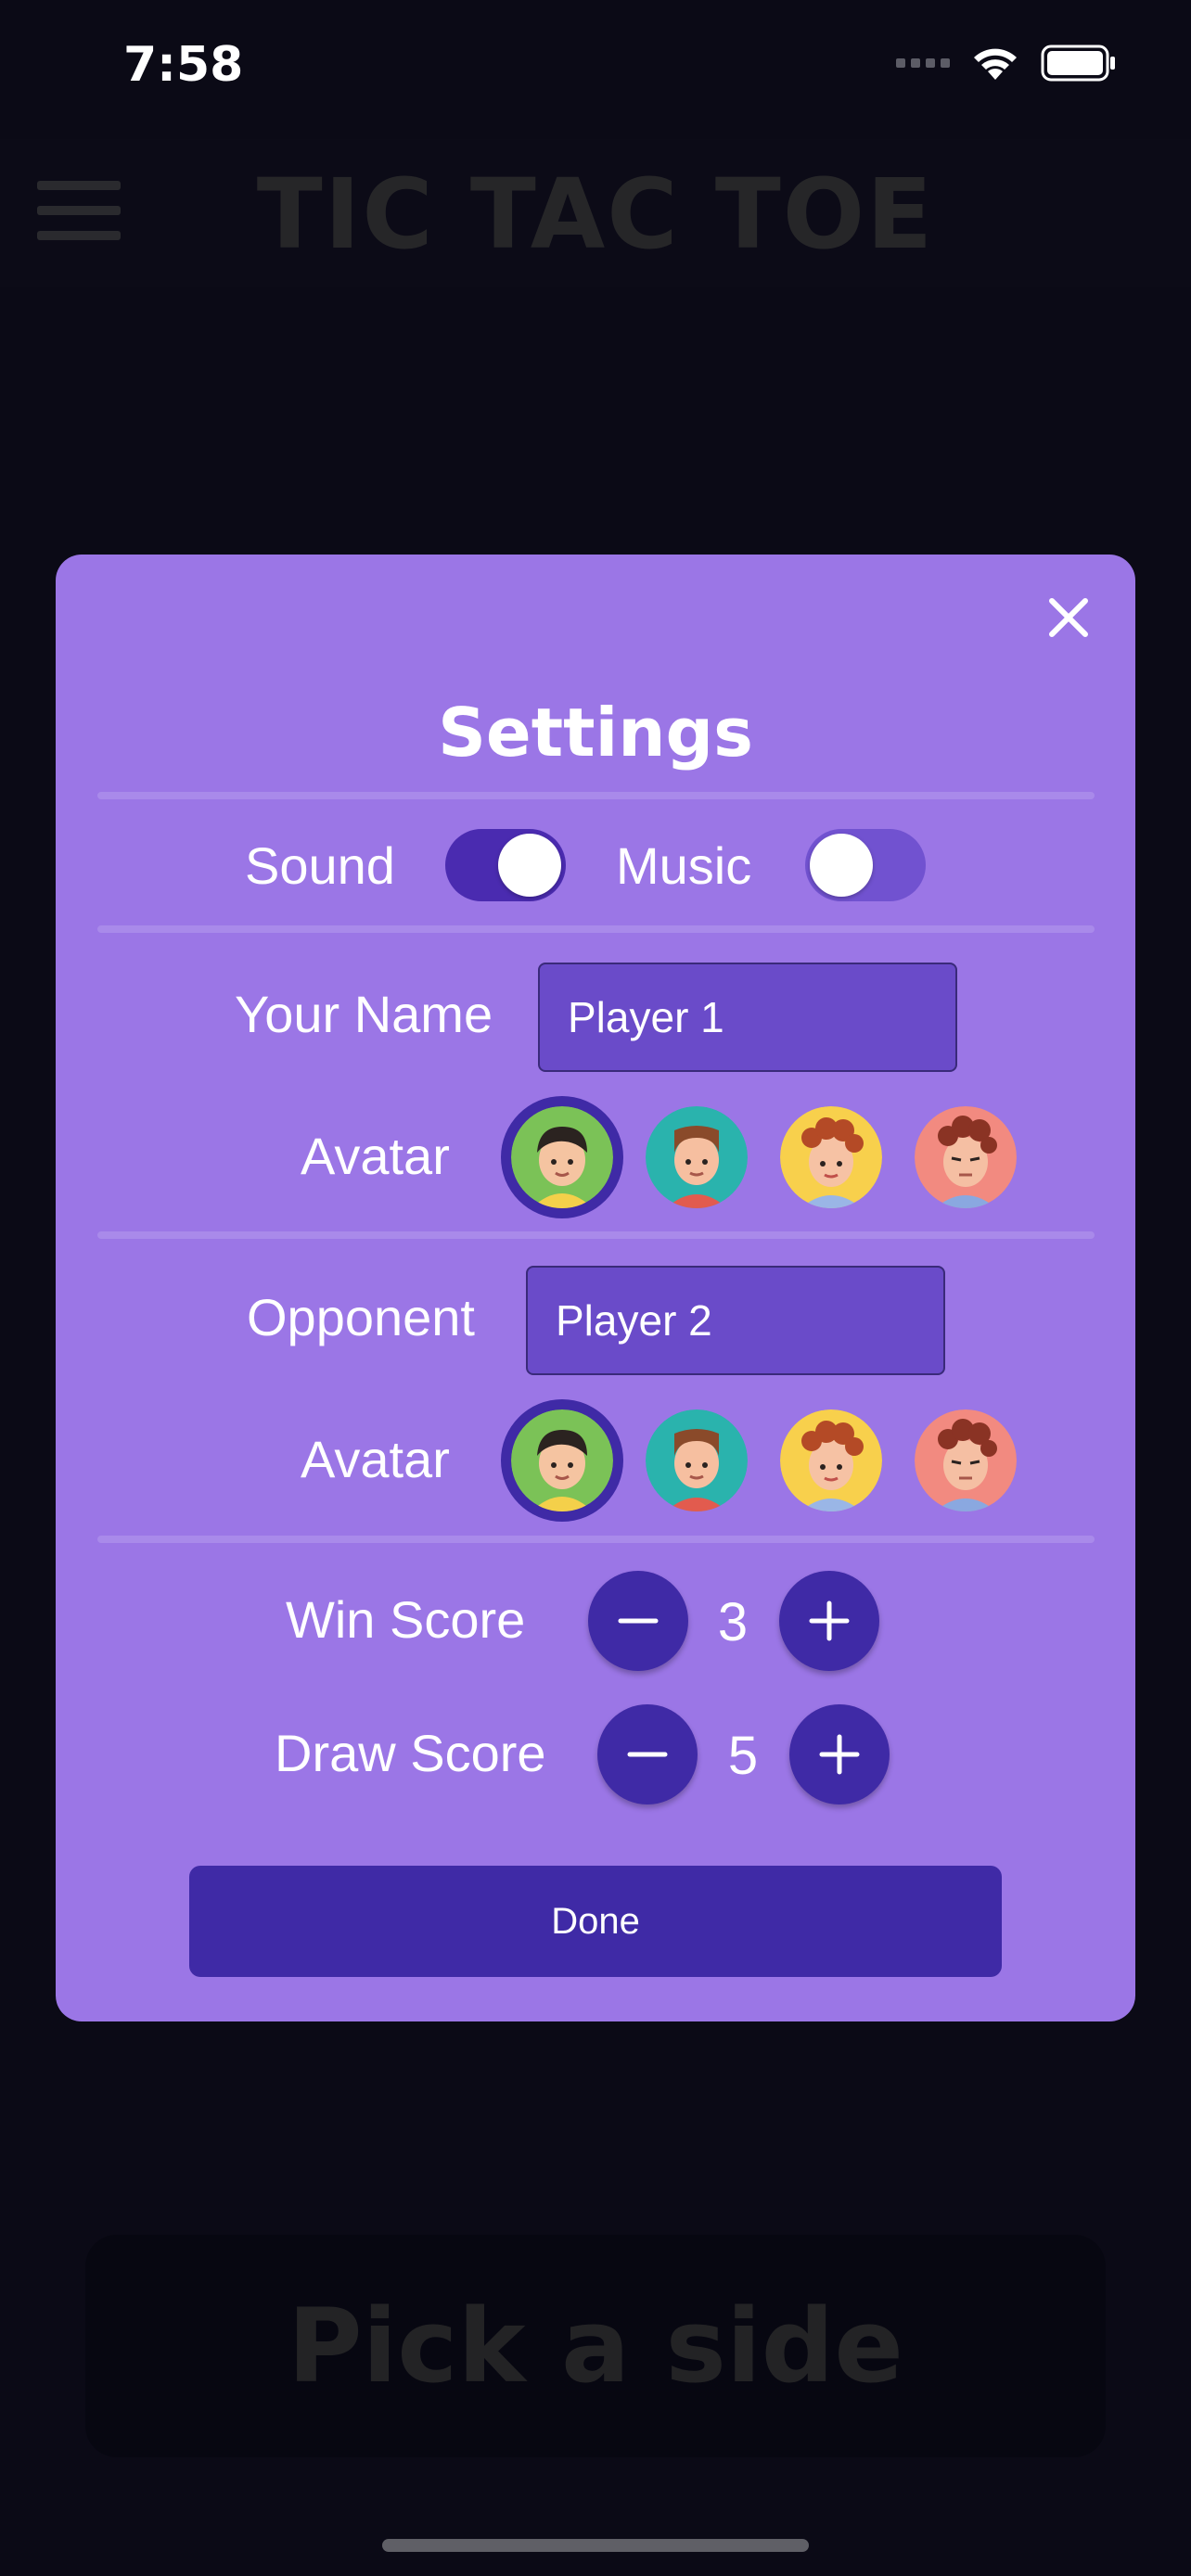 The image size is (1191, 2576). I want to click on status-time: 7:58, so click(183, 65).